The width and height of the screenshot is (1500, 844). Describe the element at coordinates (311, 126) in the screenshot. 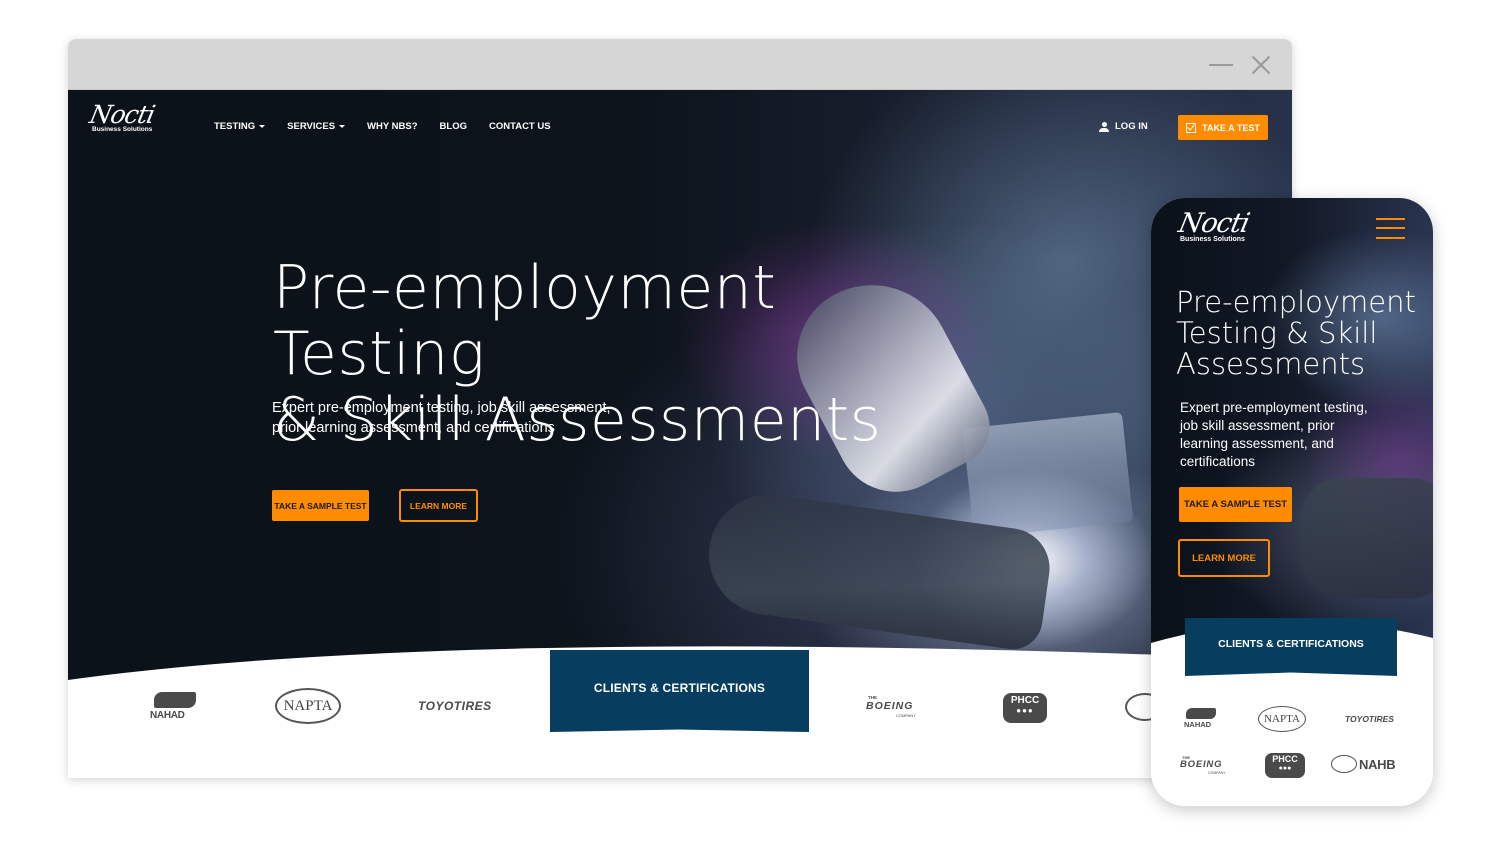

I see `nav-item-label: SERVICES` at that location.